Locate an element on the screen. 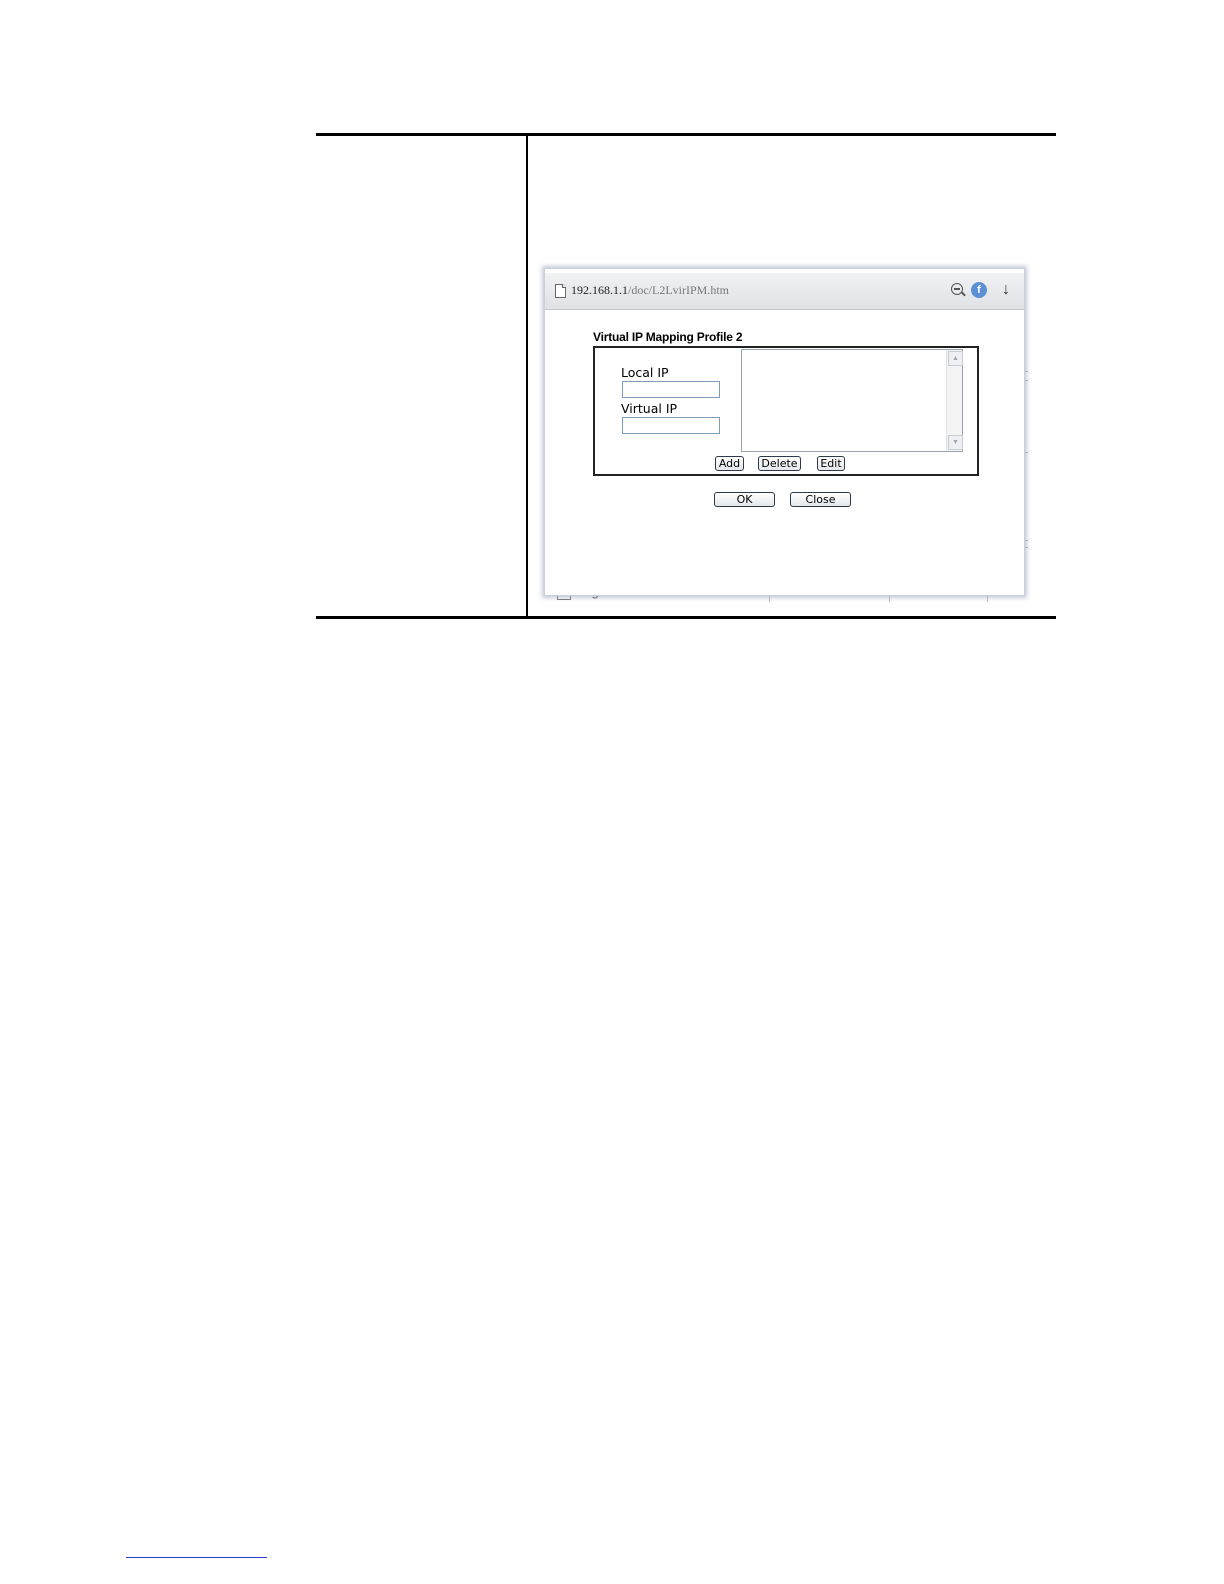  virtual-ip-input is located at coordinates (671, 425).